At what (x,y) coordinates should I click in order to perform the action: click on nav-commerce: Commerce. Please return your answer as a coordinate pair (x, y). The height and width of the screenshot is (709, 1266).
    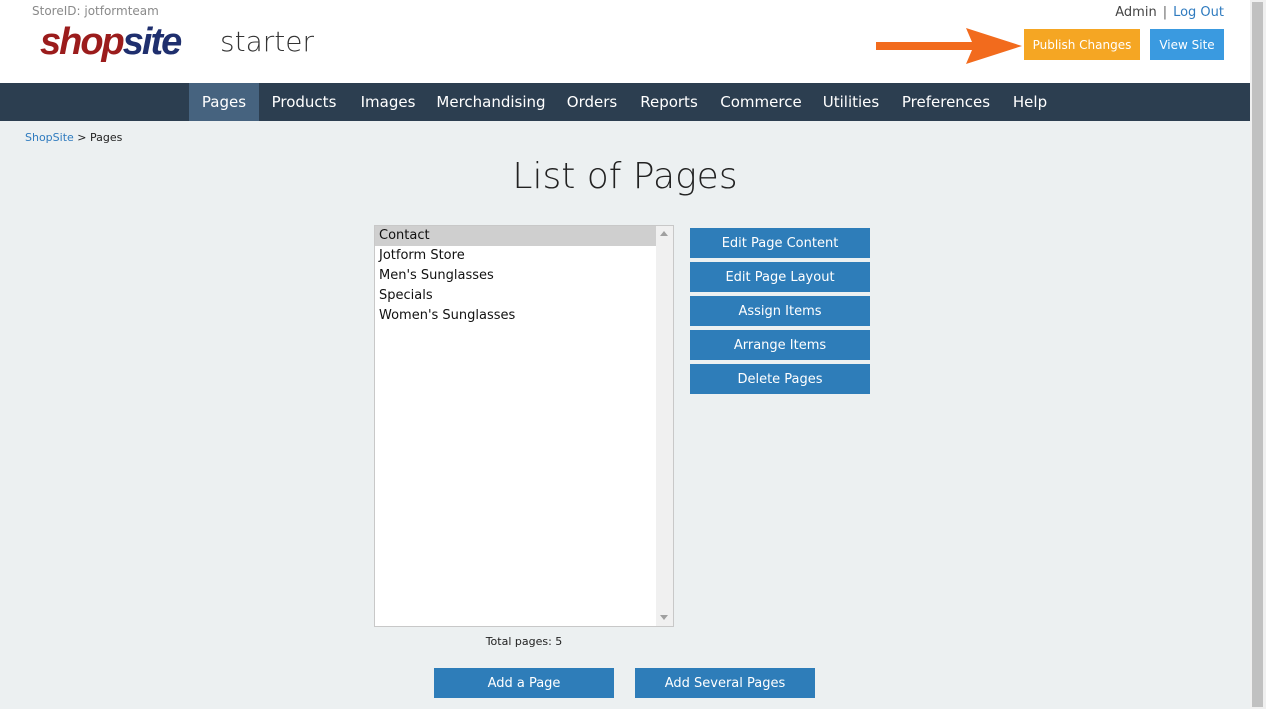
    Looking at the image, I should click on (761, 102).